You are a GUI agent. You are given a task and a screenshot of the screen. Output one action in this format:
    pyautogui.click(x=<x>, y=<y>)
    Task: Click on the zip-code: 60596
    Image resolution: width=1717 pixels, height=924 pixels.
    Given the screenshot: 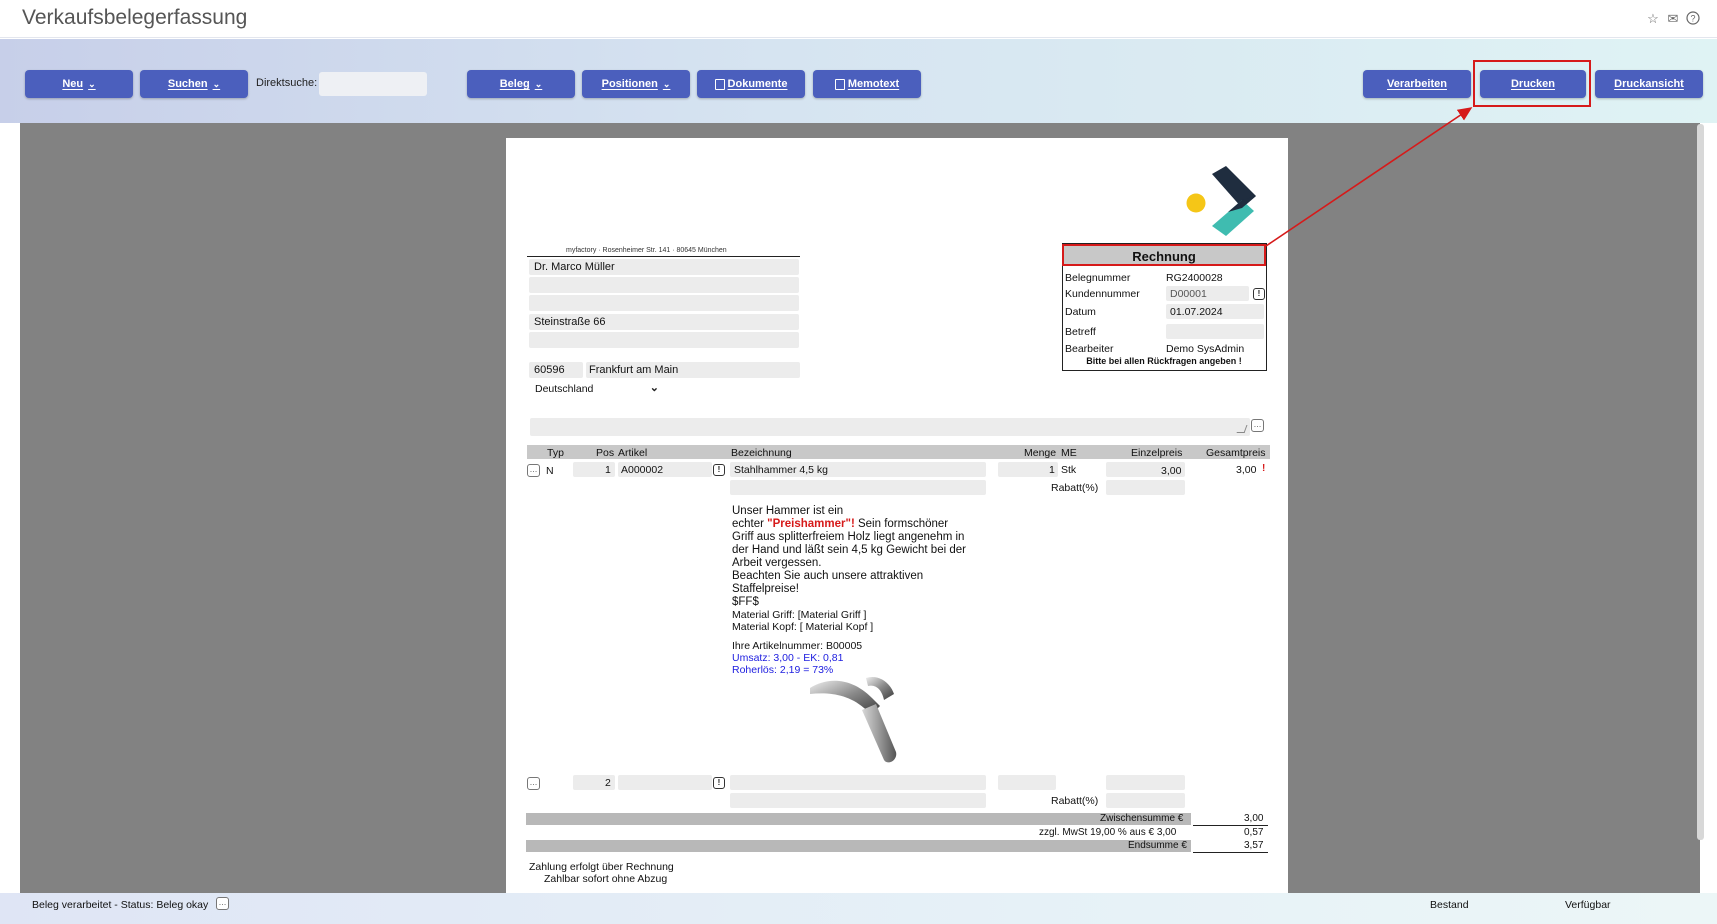 What is the action you would take?
    pyautogui.click(x=549, y=370)
    